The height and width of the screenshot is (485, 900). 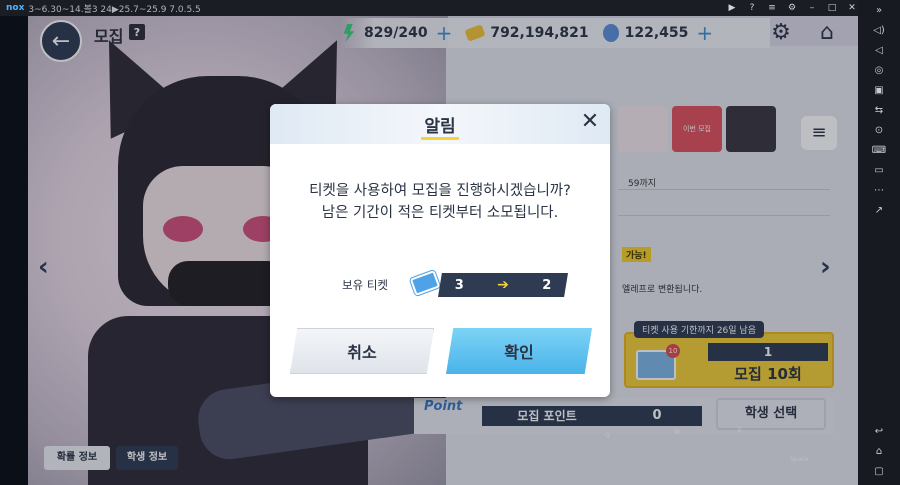 What do you see at coordinates (879, 31) in the screenshot?
I see `volume-up-icon: ◁)` at bounding box center [879, 31].